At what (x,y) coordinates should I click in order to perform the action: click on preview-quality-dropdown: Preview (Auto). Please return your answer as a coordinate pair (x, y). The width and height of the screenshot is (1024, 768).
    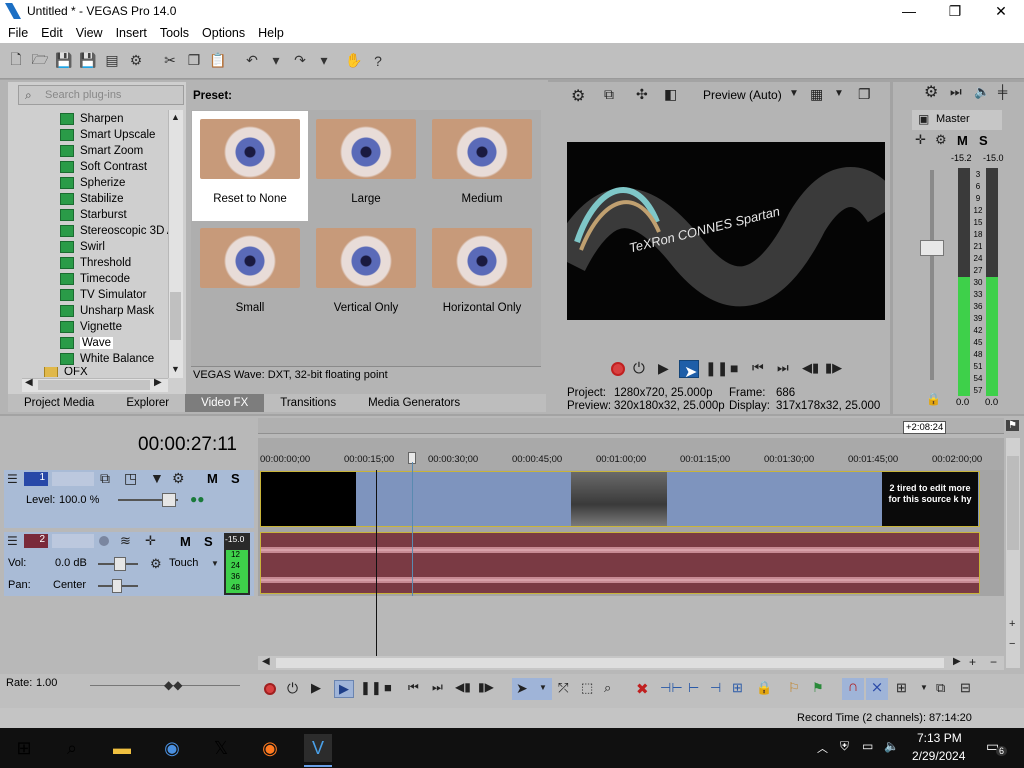
    Looking at the image, I should click on (742, 95).